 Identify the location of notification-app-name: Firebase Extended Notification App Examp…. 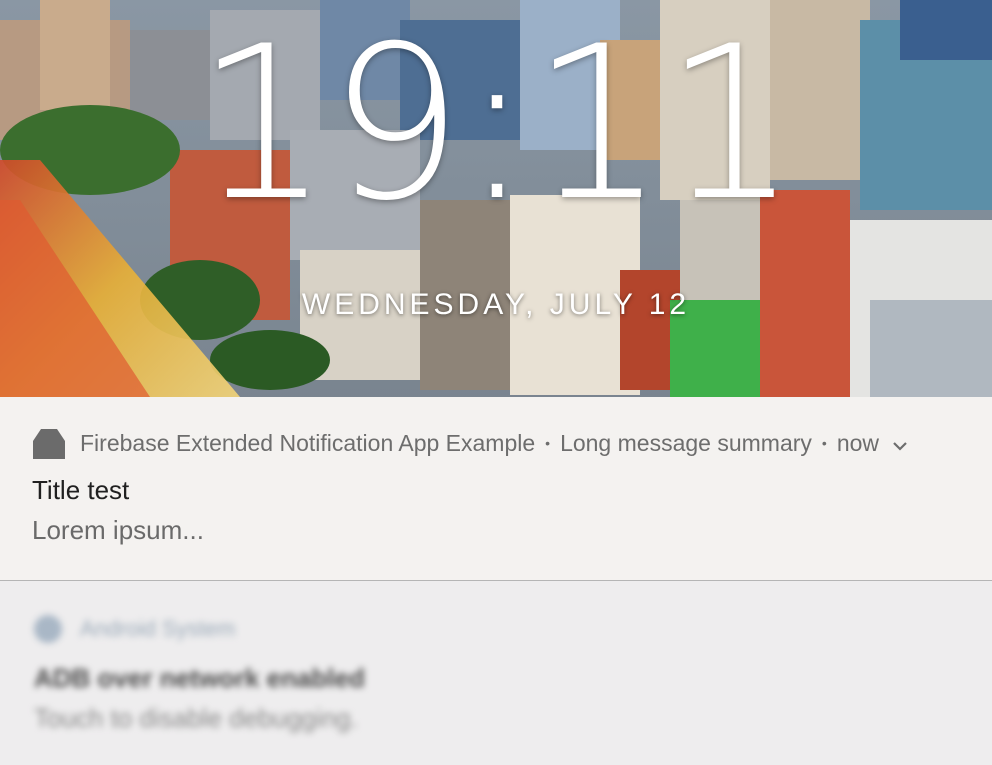
(308, 442).